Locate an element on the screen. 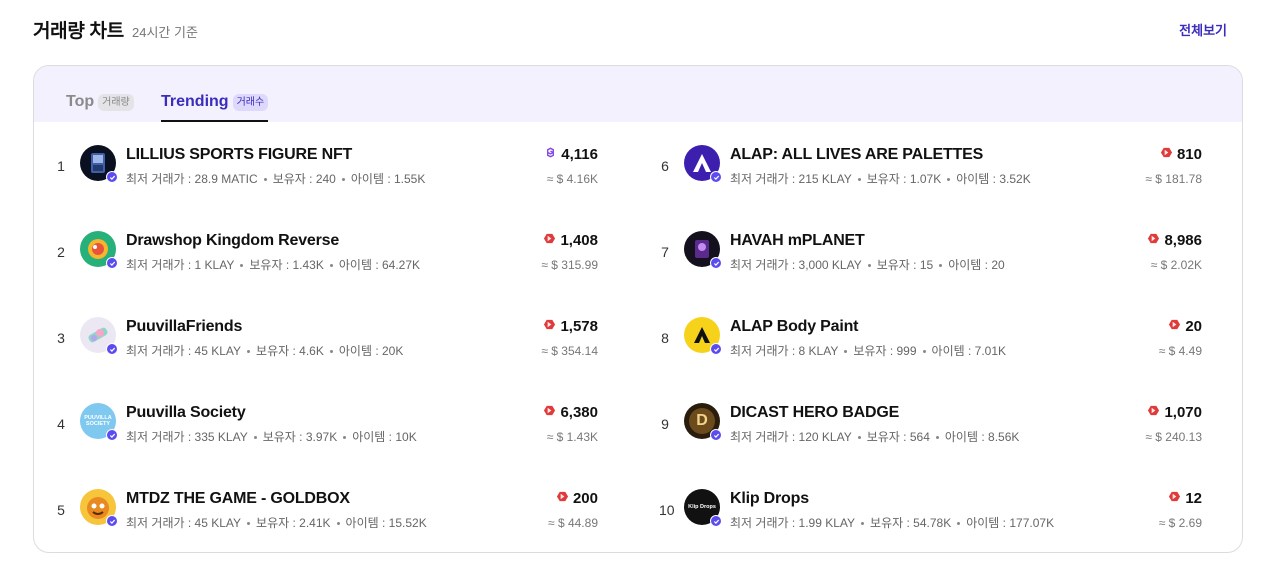  floor-value: 1 KLAY is located at coordinates (214, 265).